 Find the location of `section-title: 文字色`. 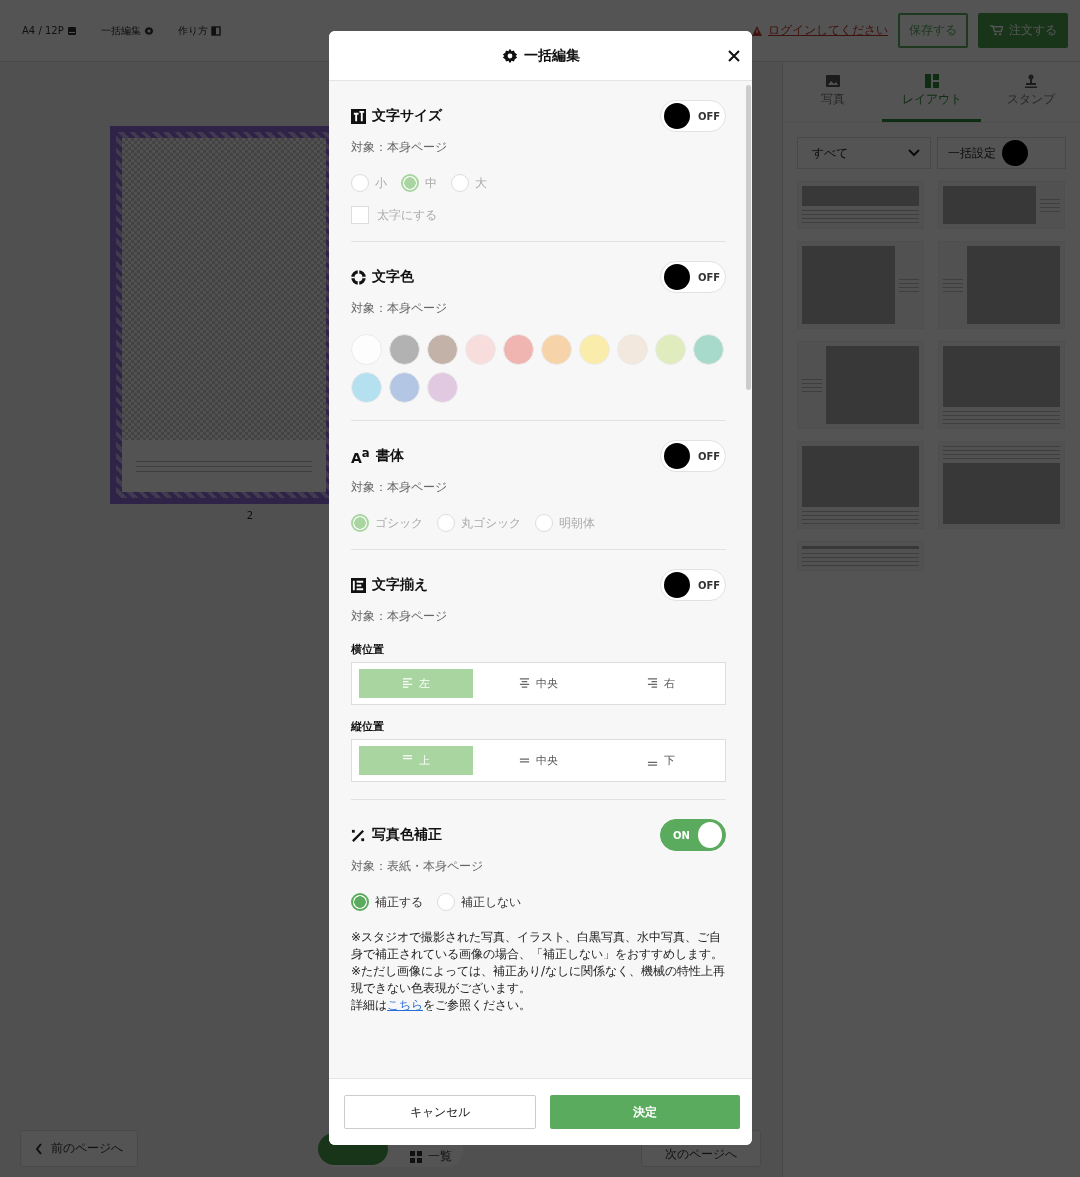

section-title: 文字色 is located at coordinates (393, 277).